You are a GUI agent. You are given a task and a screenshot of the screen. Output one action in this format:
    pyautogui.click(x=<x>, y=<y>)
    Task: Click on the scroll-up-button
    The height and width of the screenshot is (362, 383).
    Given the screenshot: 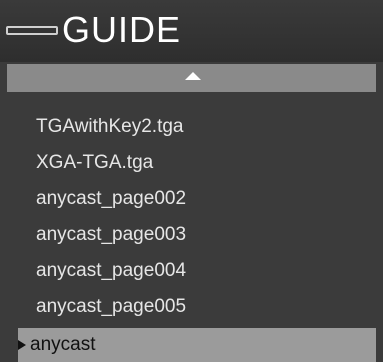 What is the action you would take?
    pyautogui.click(x=191, y=78)
    